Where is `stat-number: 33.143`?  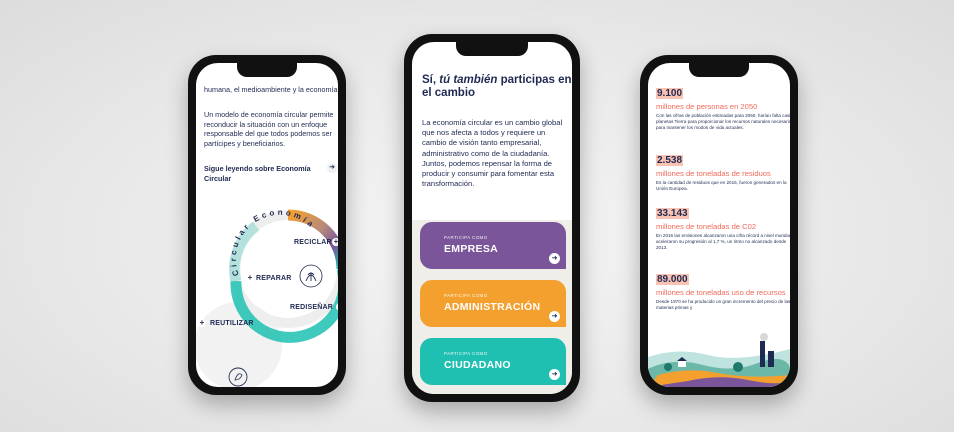
stat-number: 33.143 is located at coordinates (672, 213).